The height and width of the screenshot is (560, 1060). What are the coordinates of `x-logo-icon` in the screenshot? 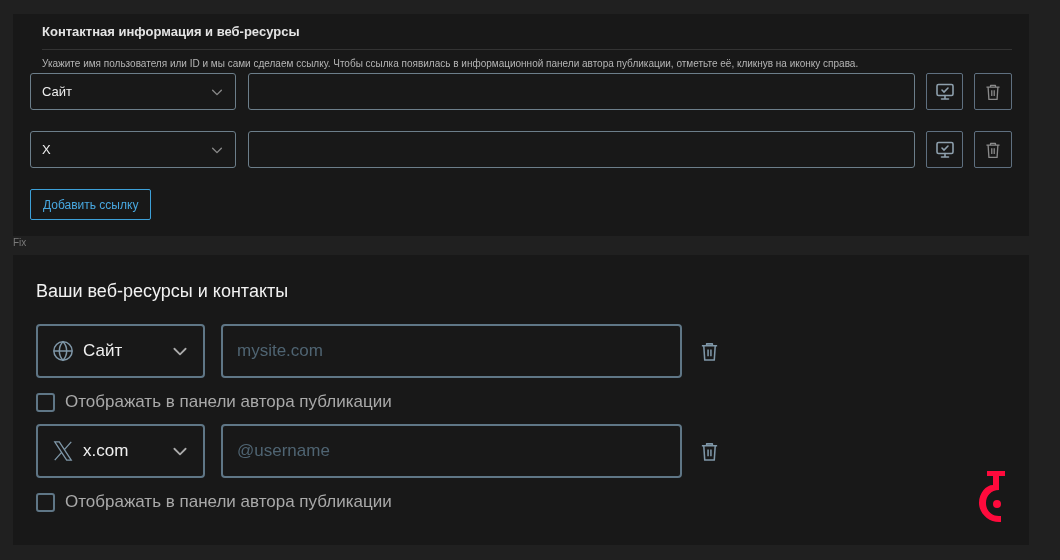 It's located at (63, 451).